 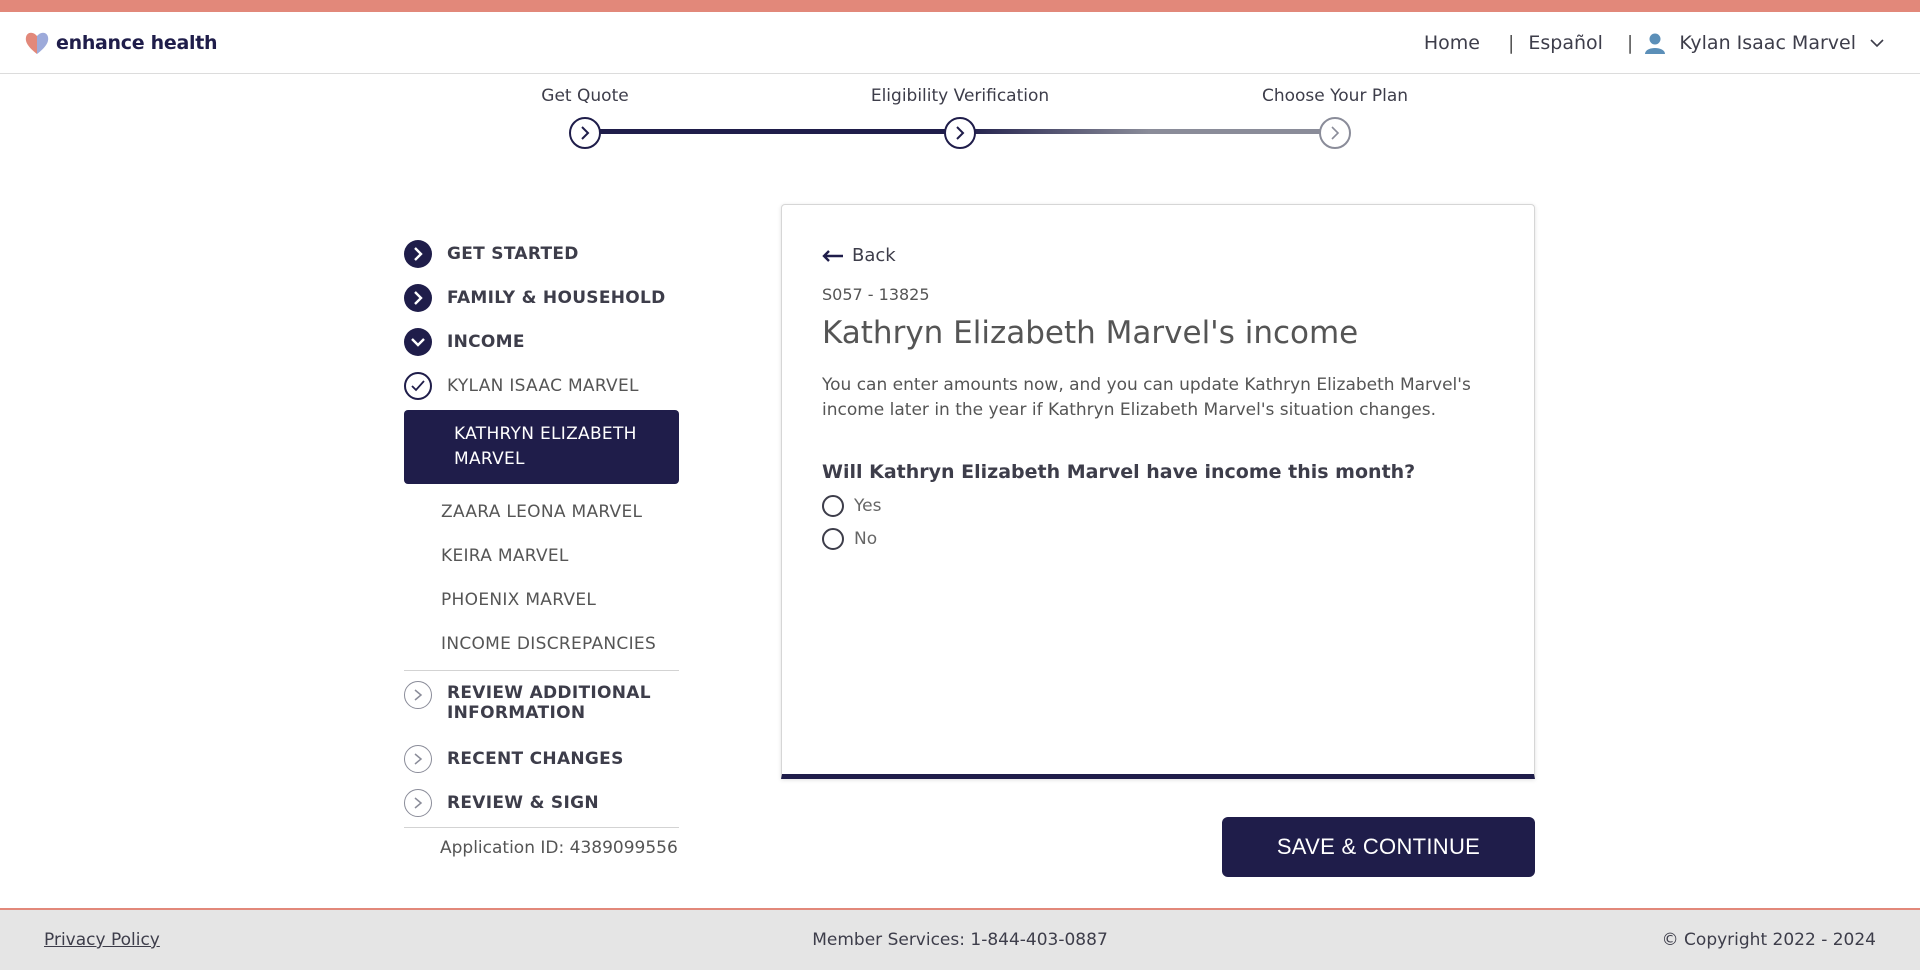 I want to click on application-id: Application ID: 4389099556, so click(x=559, y=848).